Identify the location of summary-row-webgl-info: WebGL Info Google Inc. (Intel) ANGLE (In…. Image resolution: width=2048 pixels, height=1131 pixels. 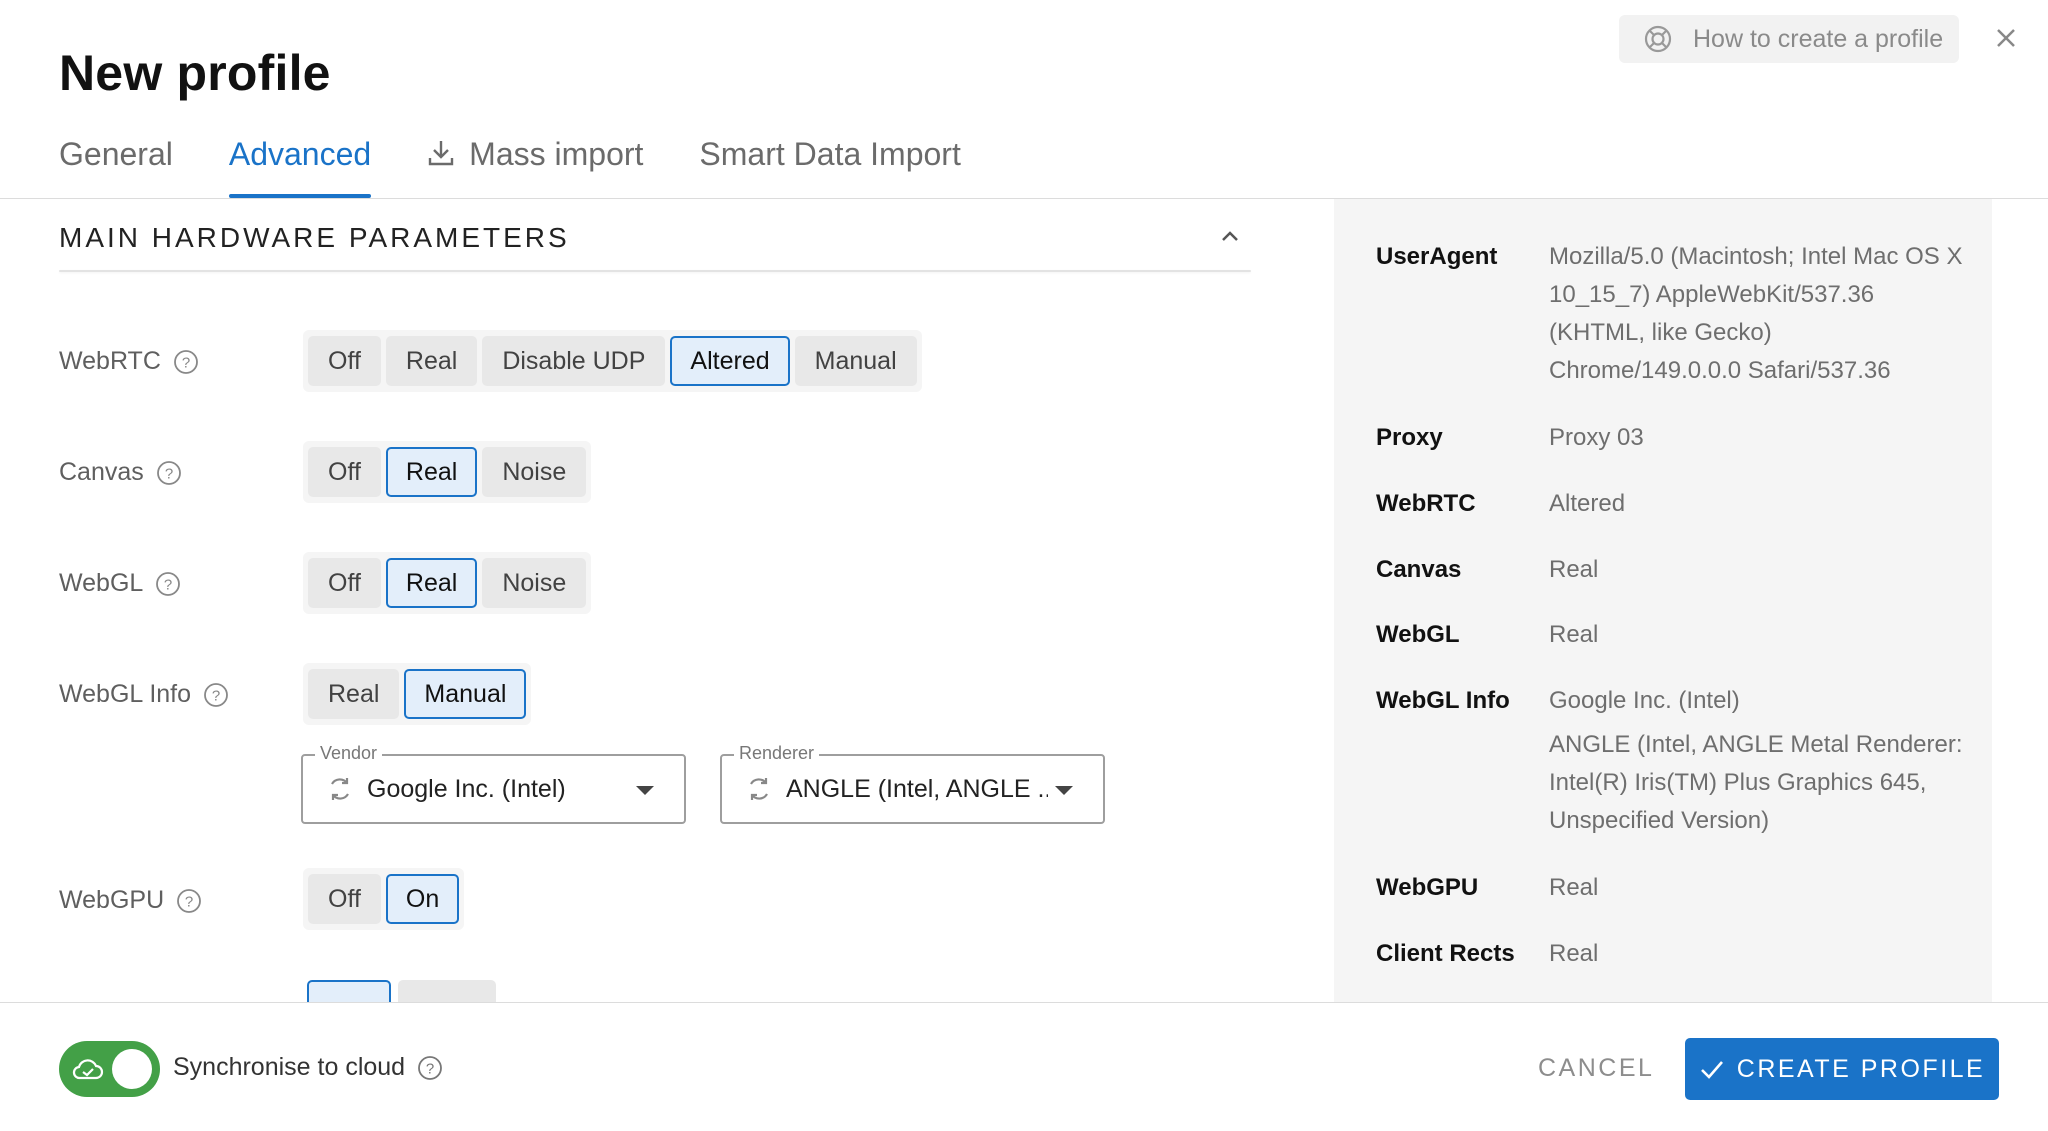
(1672, 761).